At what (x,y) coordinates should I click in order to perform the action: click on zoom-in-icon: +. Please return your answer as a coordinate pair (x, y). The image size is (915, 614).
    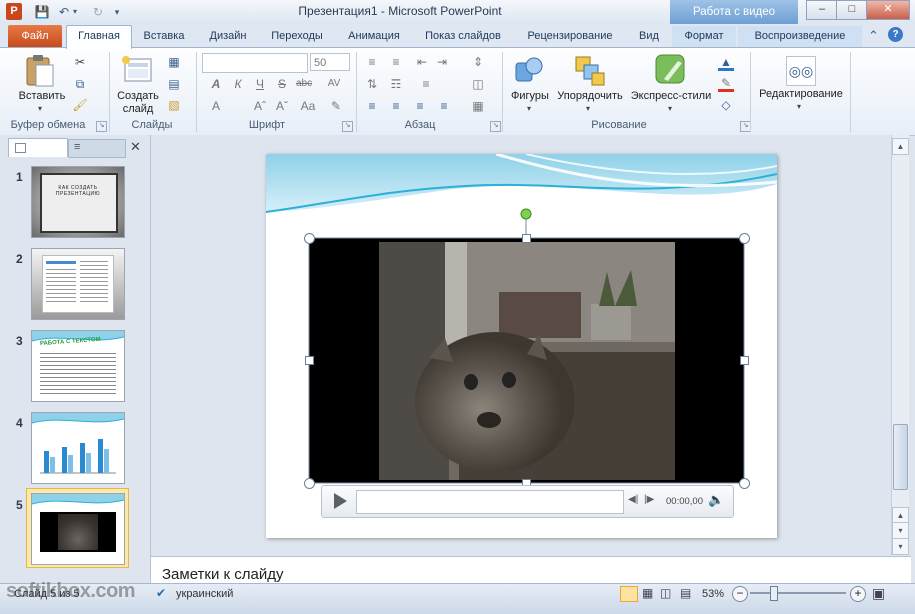
    Looking at the image, I should click on (858, 594).